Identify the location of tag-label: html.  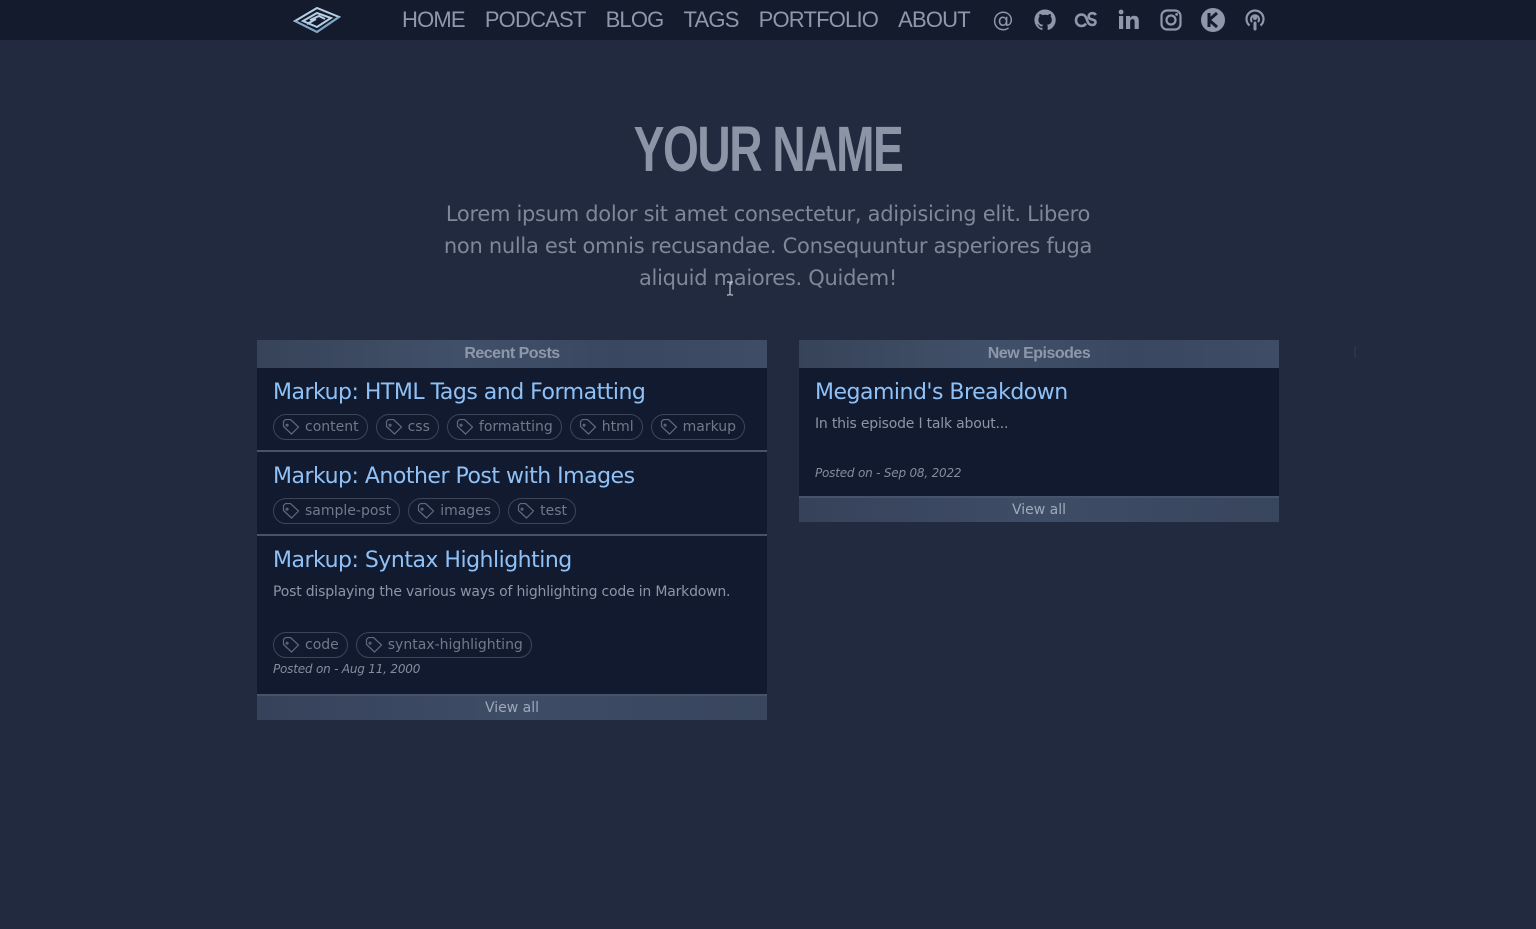
(617, 427).